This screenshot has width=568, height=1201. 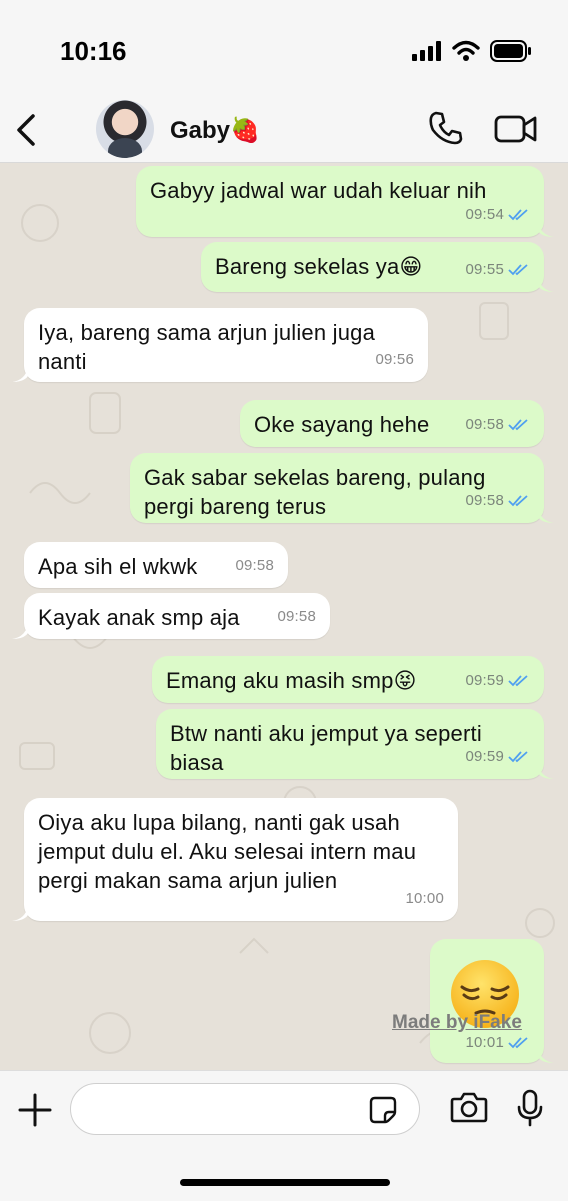 I want to click on message-meta: 09:56, so click(x=394, y=359).